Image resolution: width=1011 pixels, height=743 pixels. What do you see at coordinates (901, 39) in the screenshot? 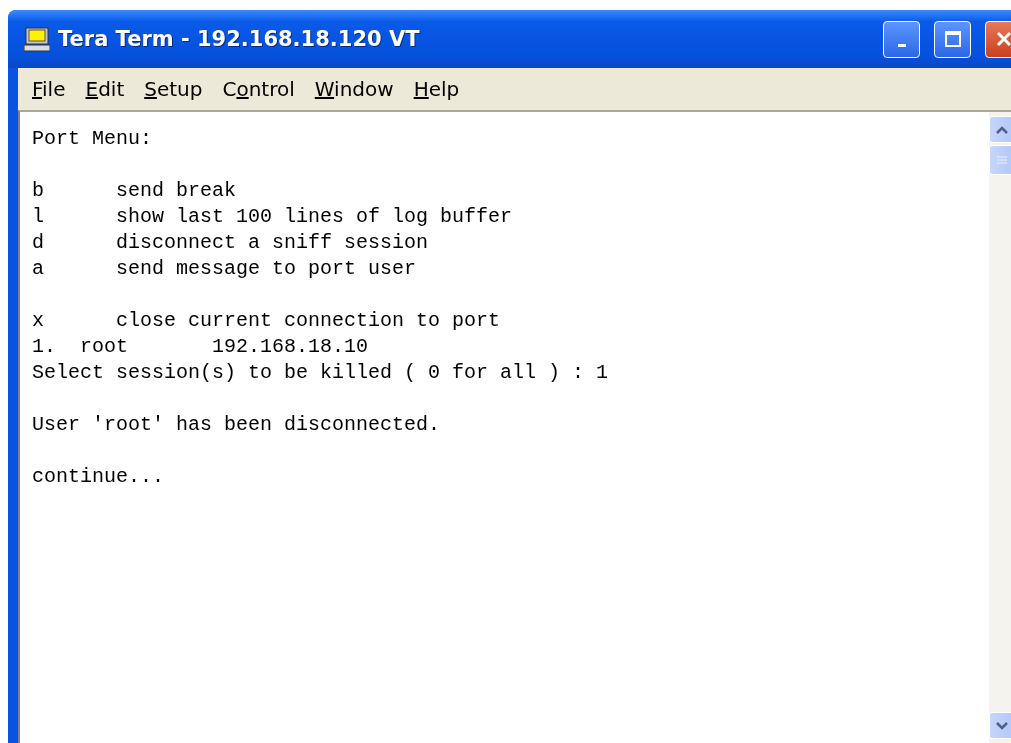
I see `minimize-button` at bounding box center [901, 39].